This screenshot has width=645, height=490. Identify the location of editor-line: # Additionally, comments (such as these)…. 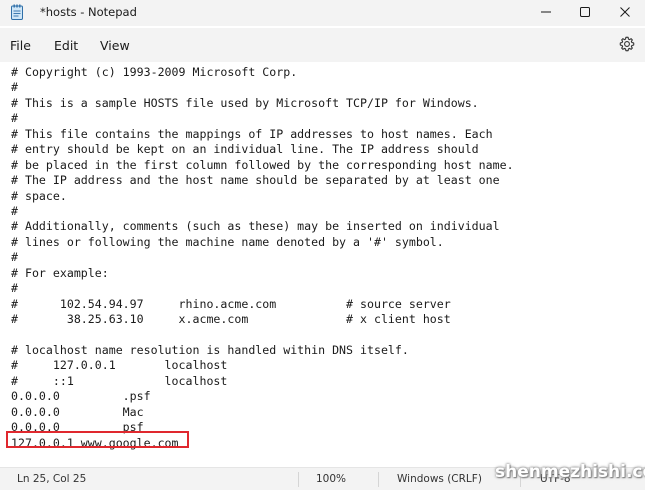
(255, 226).